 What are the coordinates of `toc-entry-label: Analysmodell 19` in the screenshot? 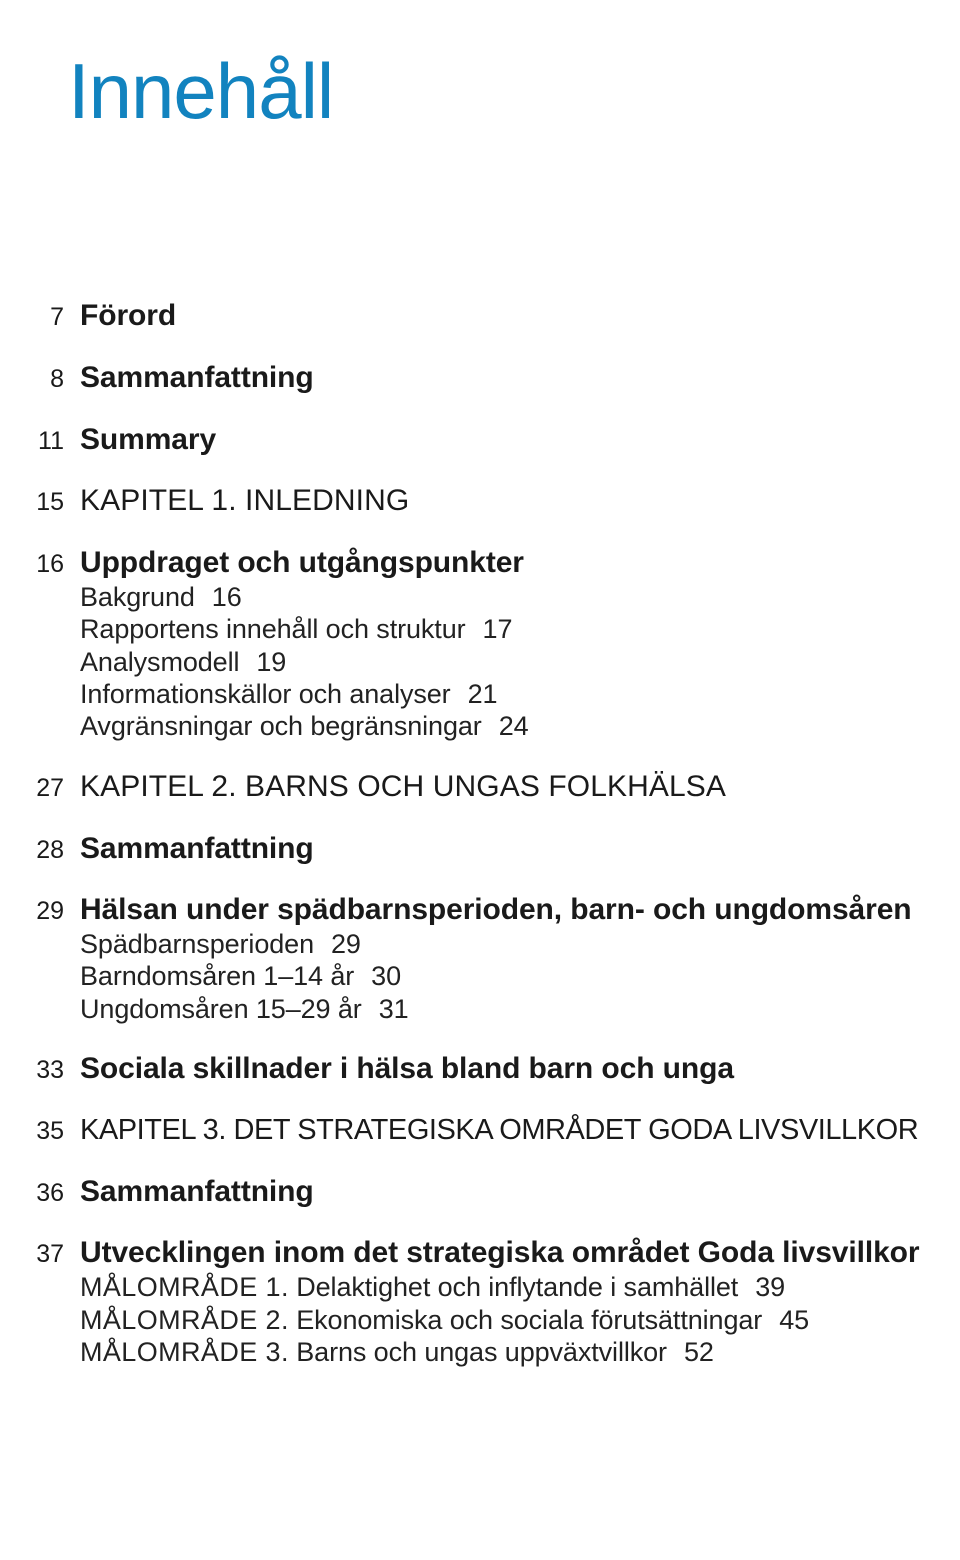 It's located at (512, 661).